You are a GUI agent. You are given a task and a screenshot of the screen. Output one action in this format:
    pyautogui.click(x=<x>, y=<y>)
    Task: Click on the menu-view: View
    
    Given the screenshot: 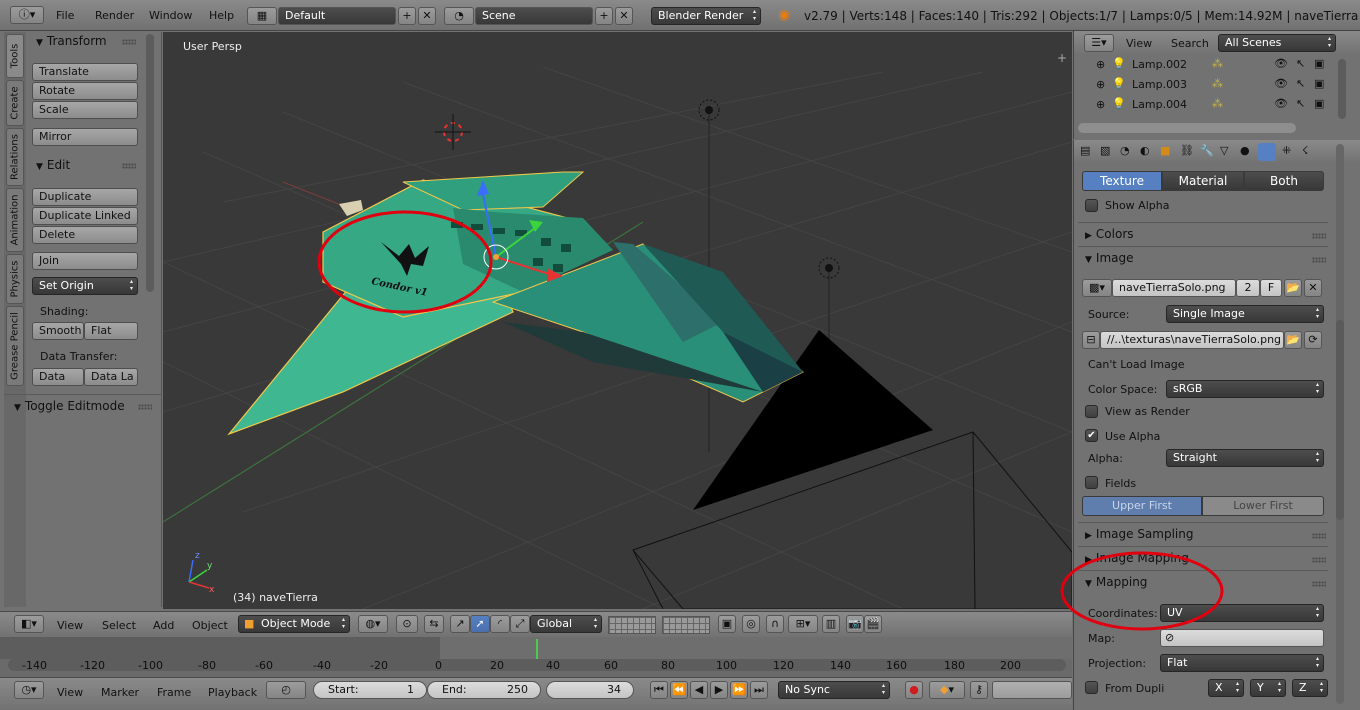 What is the action you would take?
    pyautogui.click(x=1139, y=43)
    